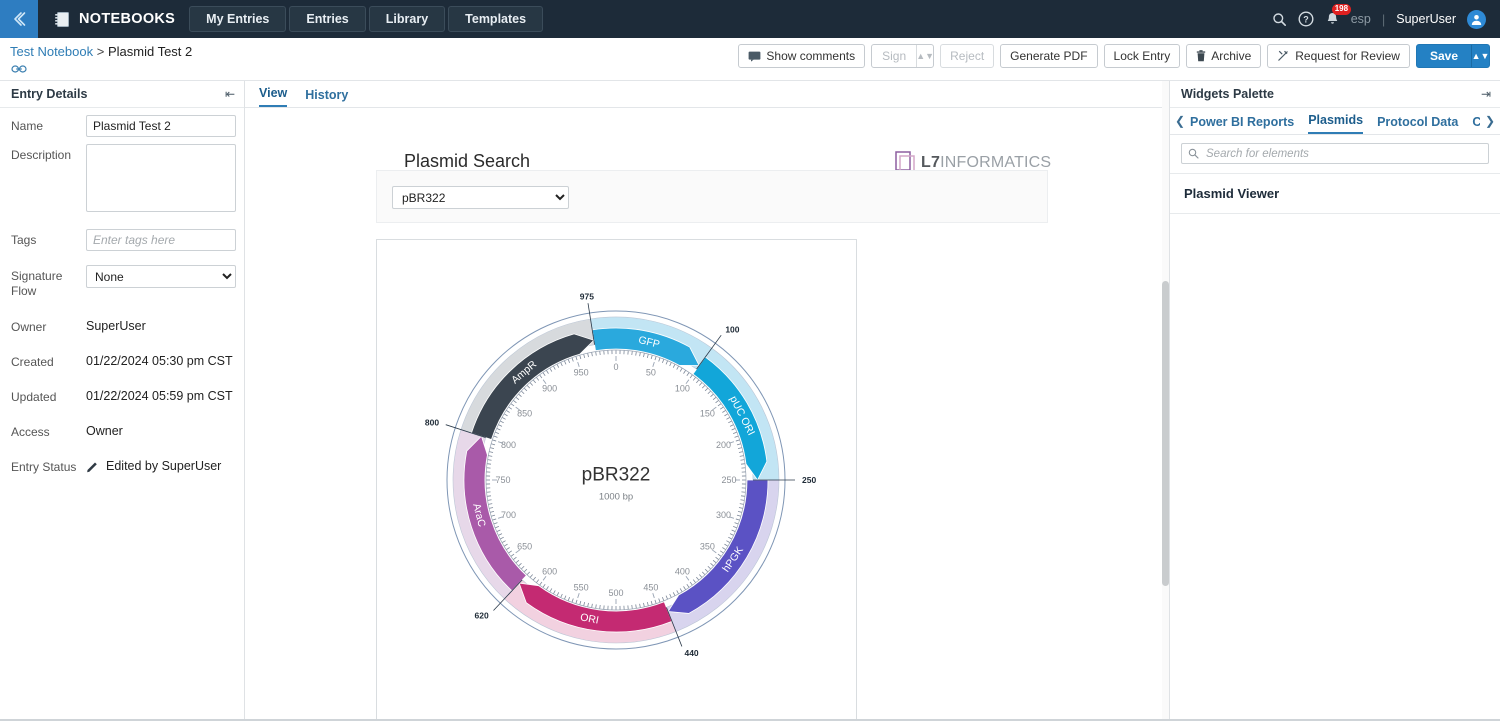 The width and height of the screenshot is (1500, 721). What do you see at coordinates (24, 240) in the screenshot?
I see `tags-label: Tags` at bounding box center [24, 240].